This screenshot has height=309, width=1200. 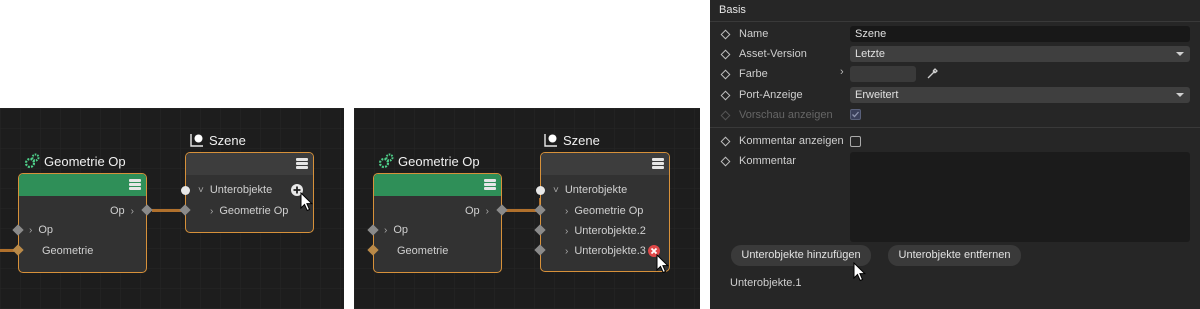 I want to click on child-row: › Unterobjekte.3, so click(x=605, y=251).